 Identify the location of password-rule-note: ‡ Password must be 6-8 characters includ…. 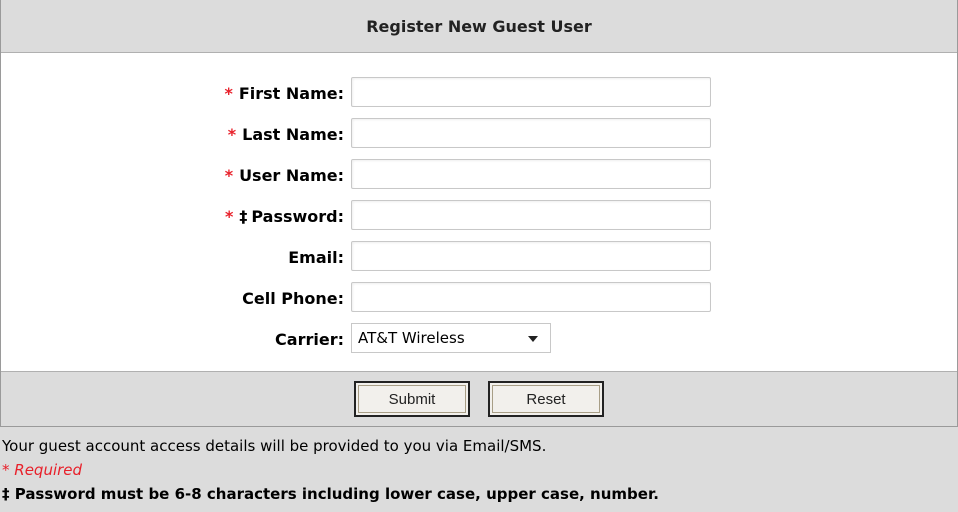
(330, 494).